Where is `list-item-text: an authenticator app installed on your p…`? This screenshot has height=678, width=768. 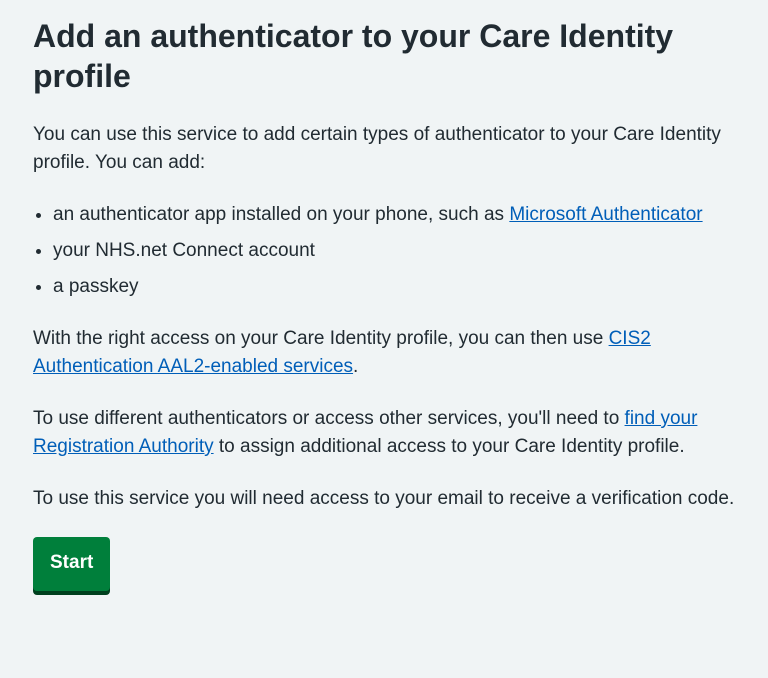 list-item-text: an authenticator app installed on your p… is located at coordinates (281, 214).